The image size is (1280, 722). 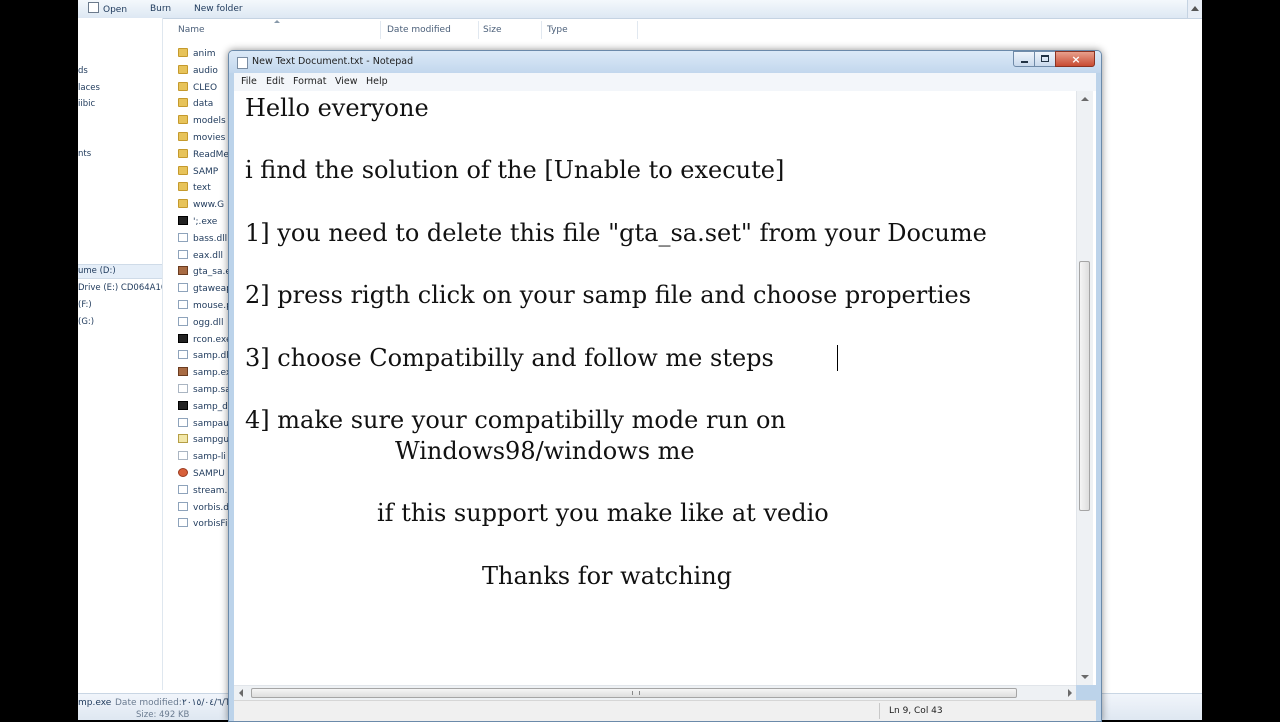 What do you see at coordinates (916, 711) in the screenshot?
I see `cursor-position: Ln 9, Col 43` at bounding box center [916, 711].